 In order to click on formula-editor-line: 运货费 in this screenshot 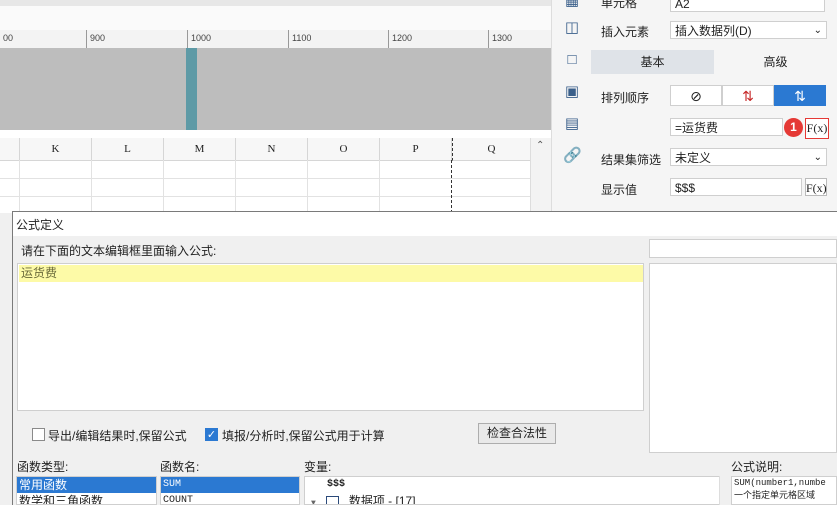, I will do `click(331, 273)`.